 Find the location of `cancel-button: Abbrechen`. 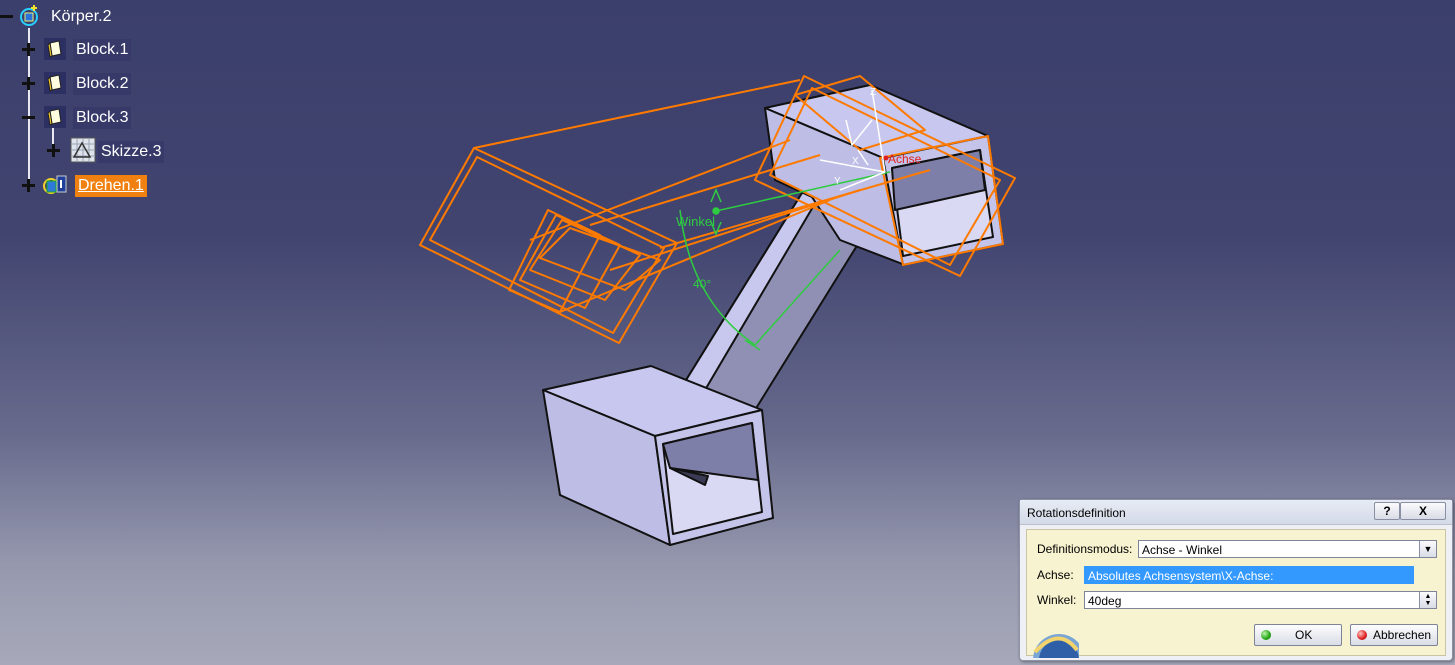

cancel-button: Abbrechen is located at coordinates (1394, 635).